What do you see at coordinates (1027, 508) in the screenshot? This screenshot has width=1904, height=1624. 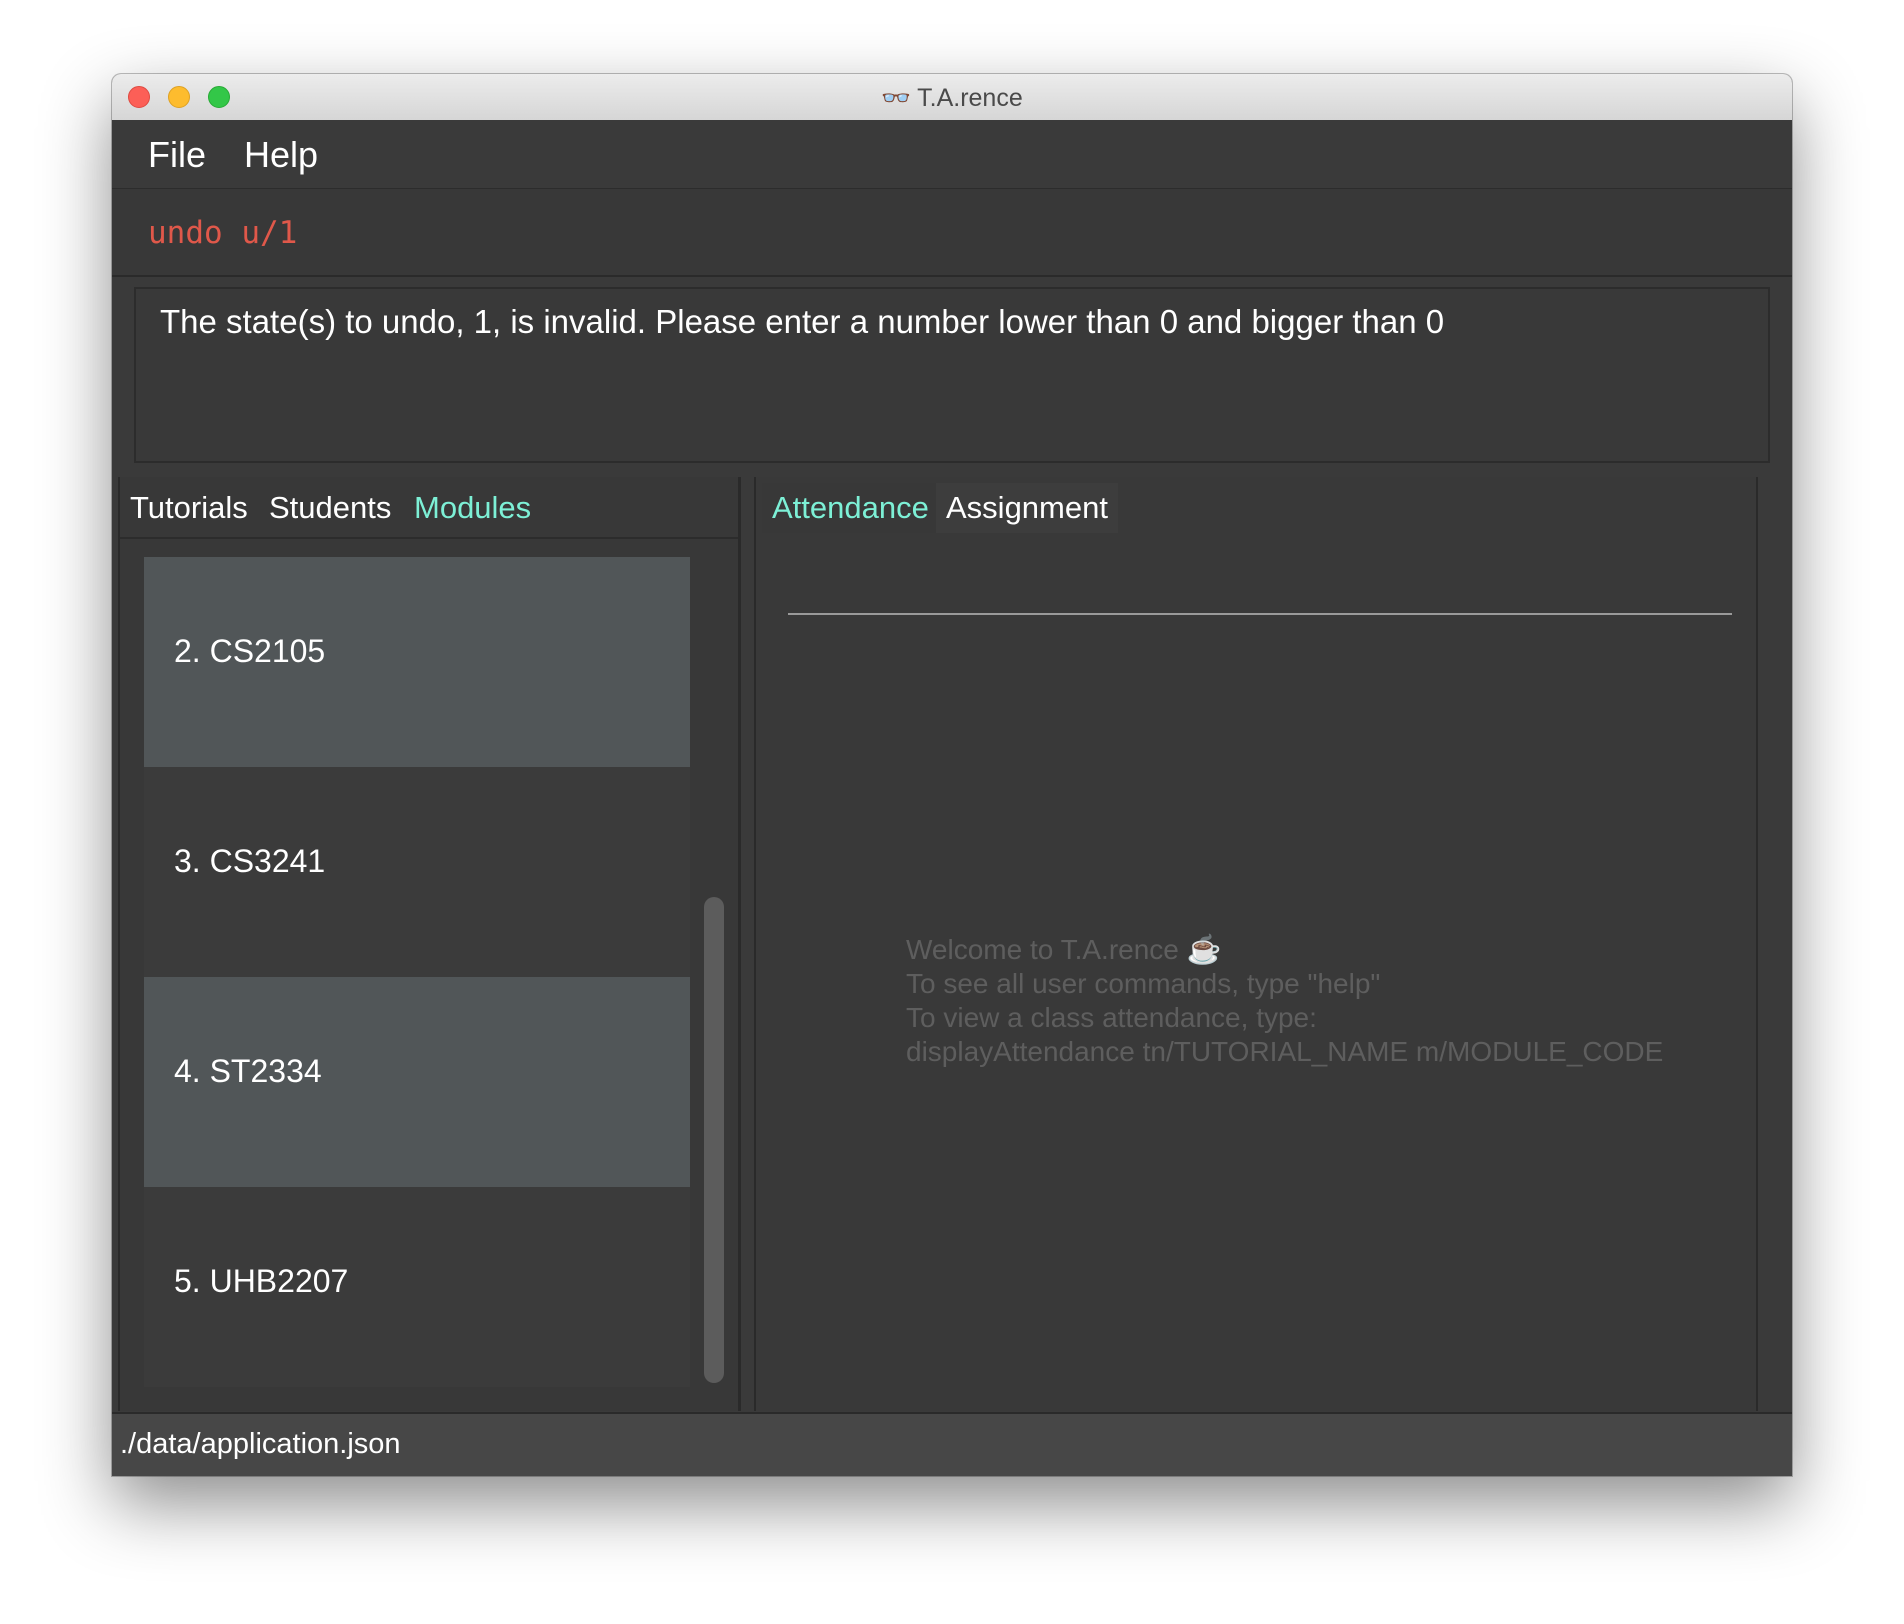 I see `tab-assignment: Assignment` at bounding box center [1027, 508].